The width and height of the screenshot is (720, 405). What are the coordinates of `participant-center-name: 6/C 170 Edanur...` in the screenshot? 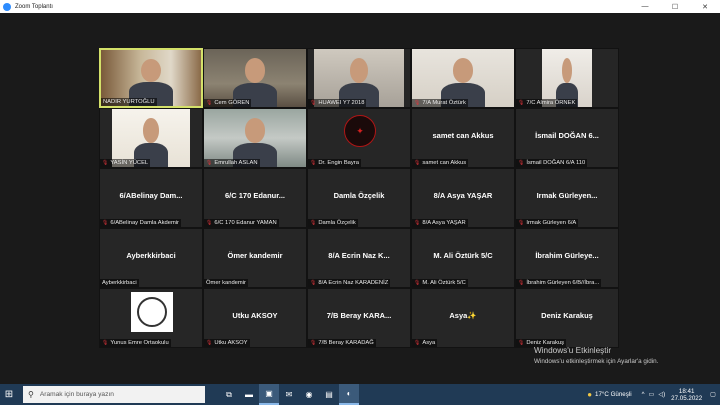 It's located at (255, 195).